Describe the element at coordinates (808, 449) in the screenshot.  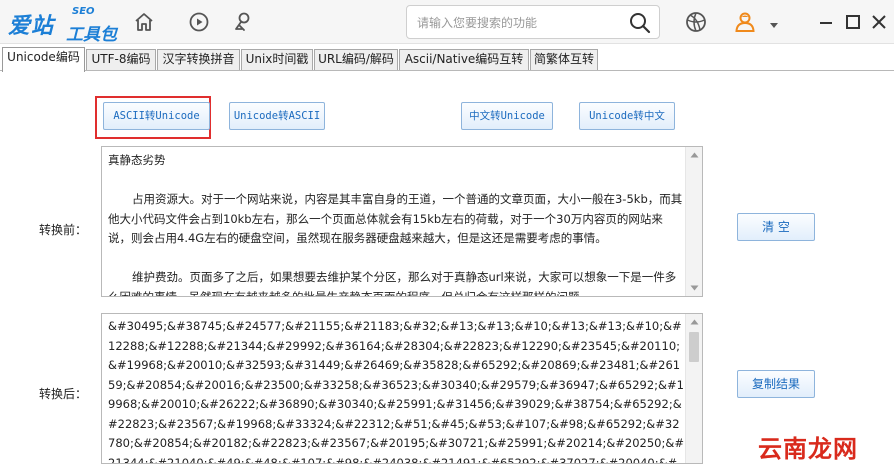
I see `watermark-text: 云南龙网` at that location.